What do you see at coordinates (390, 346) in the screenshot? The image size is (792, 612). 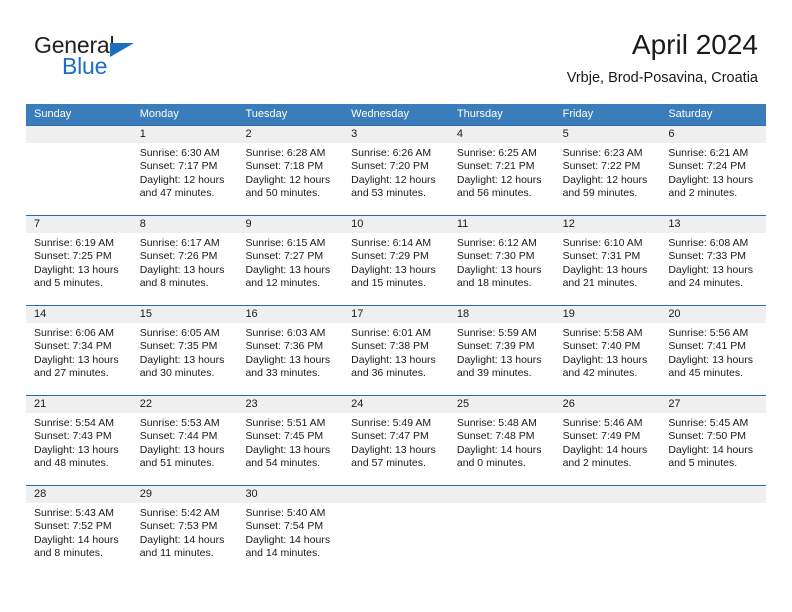 I see `sunset-text: Sunset: 7:38 PM` at bounding box center [390, 346].